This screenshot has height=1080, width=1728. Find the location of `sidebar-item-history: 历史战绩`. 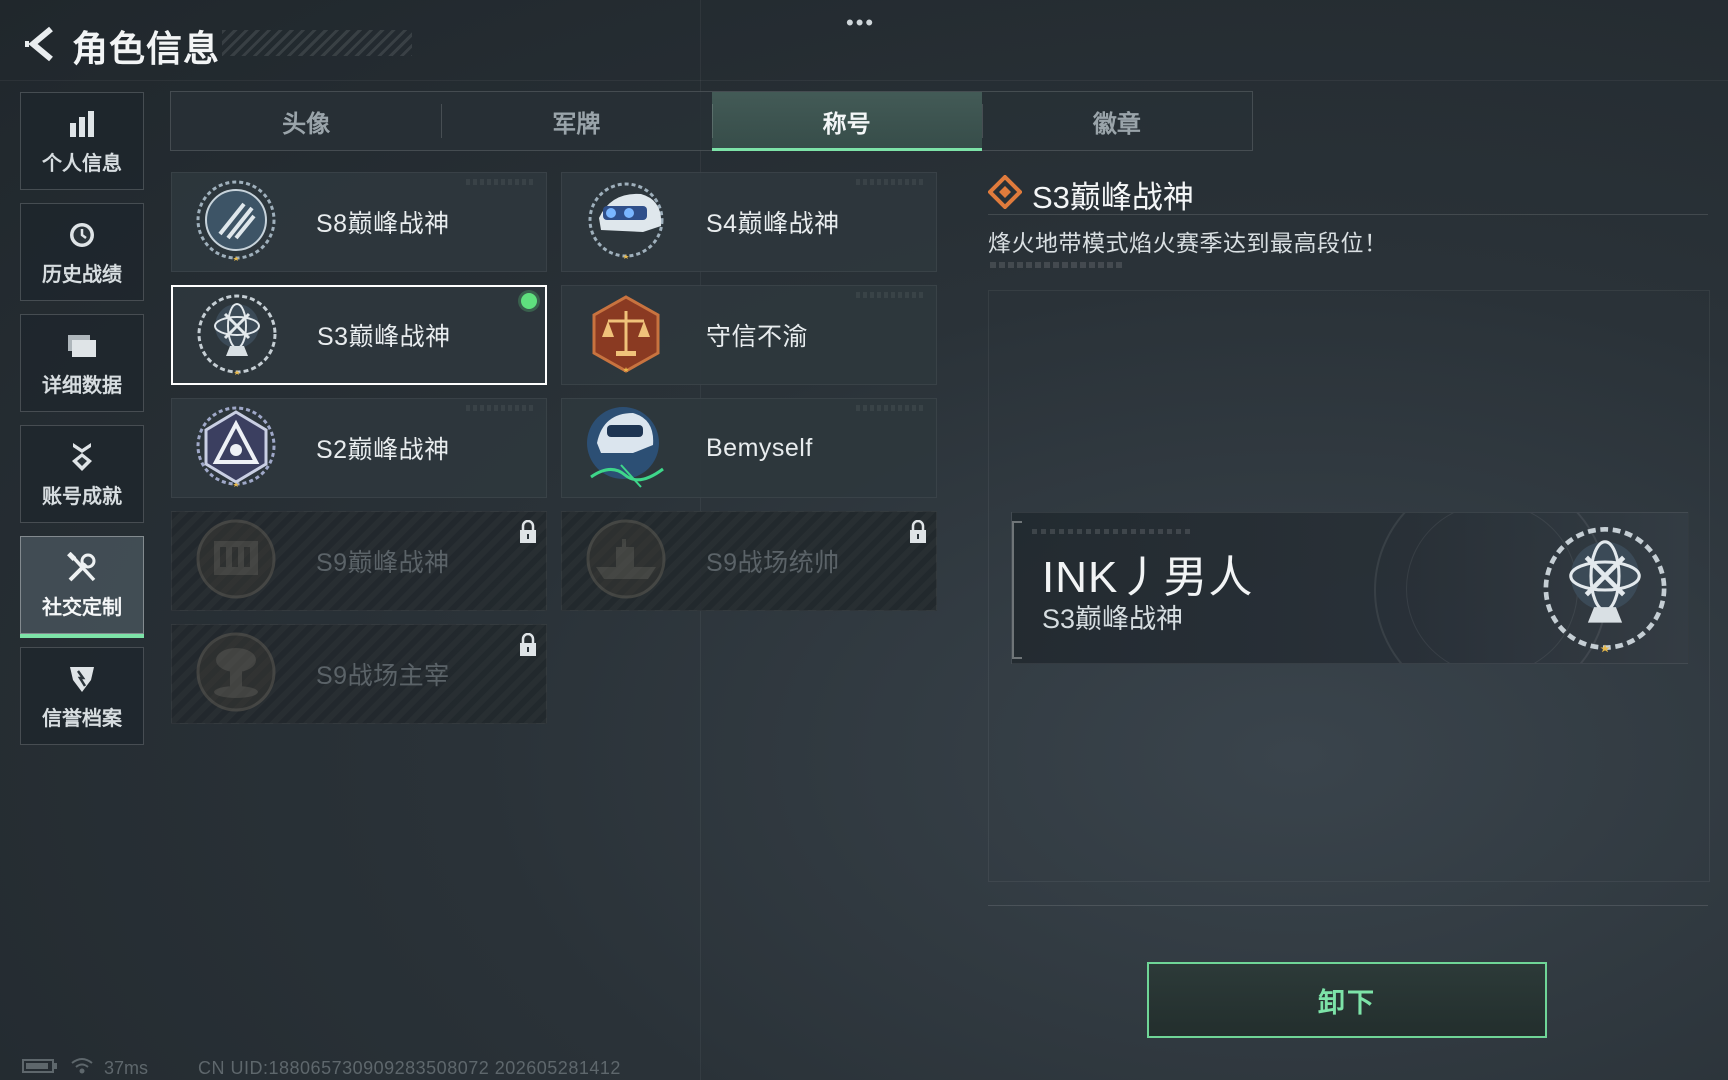

sidebar-item-history: 历史战绩 is located at coordinates (82, 252).